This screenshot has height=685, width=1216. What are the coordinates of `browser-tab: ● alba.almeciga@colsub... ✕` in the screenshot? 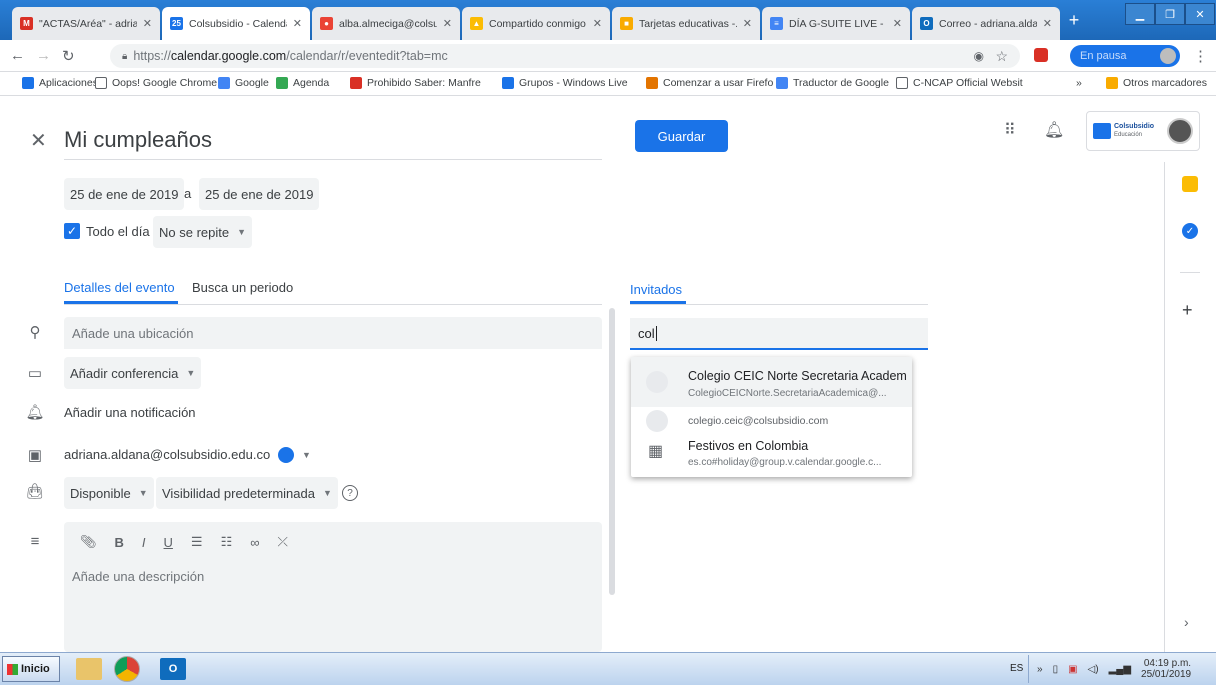 It's located at (386, 23).